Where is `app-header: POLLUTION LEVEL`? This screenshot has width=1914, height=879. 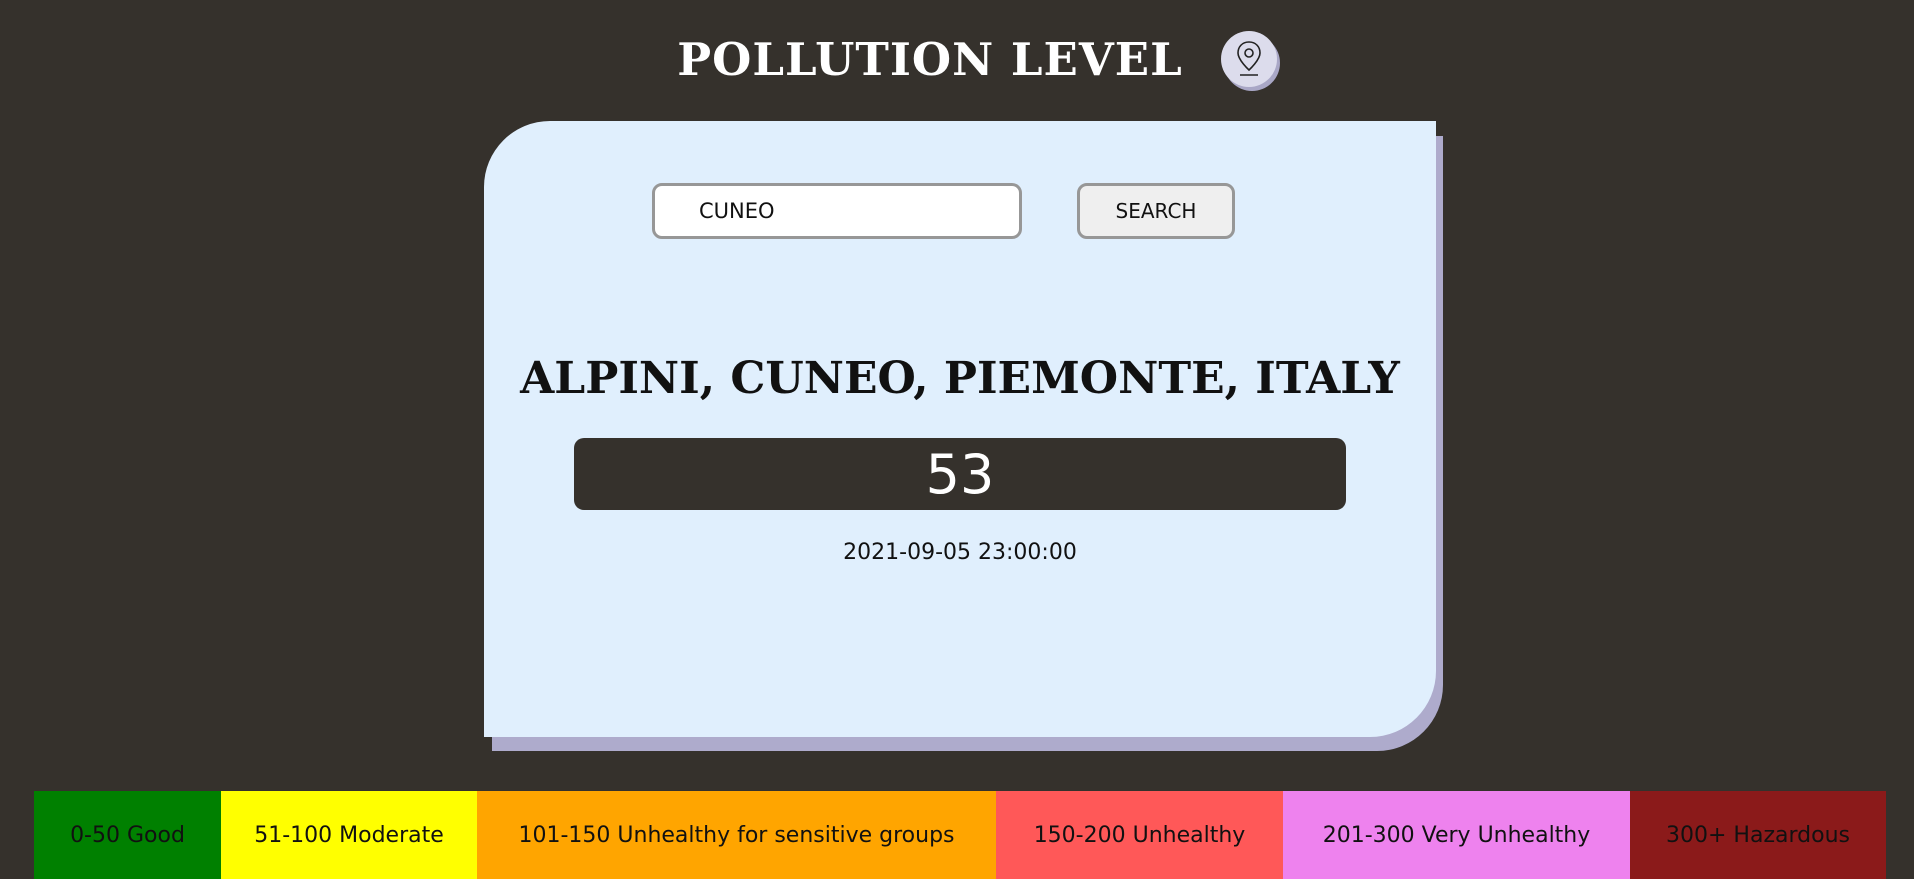 app-header: POLLUTION LEVEL is located at coordinates (957, 59).